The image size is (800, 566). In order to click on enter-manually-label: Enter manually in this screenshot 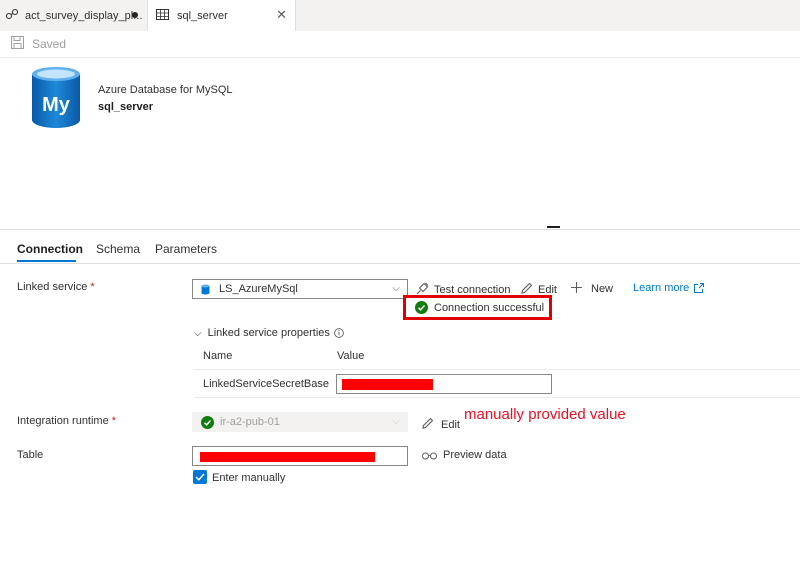, I will do `click(249, 478)`.